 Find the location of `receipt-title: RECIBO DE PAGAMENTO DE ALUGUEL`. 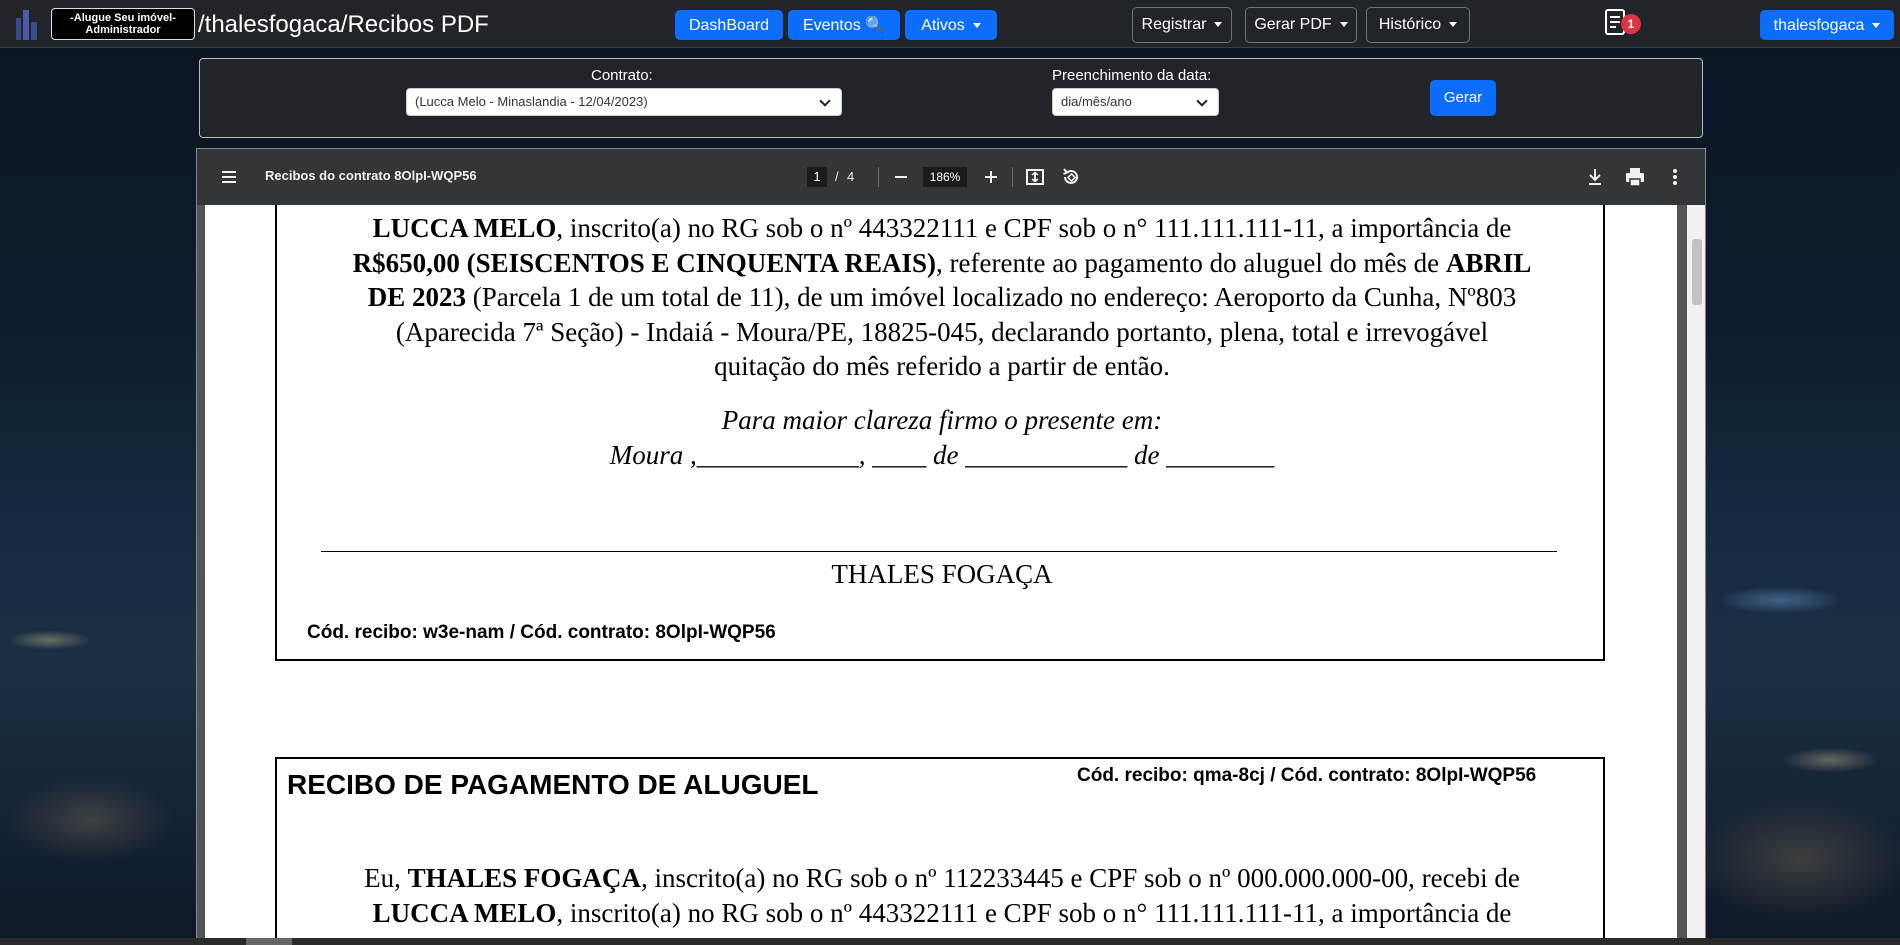

receipt-title: RECIBO DE PAGAMENTO DE ALUGUEL is located at coordinates (553, 784).